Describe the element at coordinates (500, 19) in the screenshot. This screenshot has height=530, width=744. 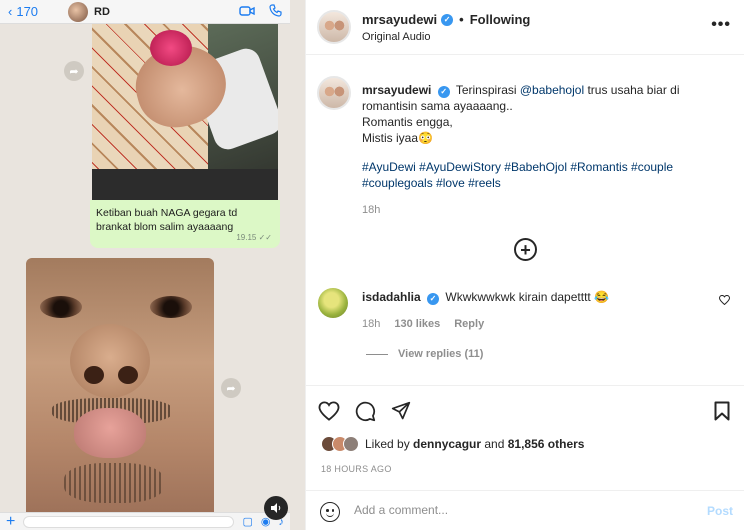
I see `following-button: Following` at that location.